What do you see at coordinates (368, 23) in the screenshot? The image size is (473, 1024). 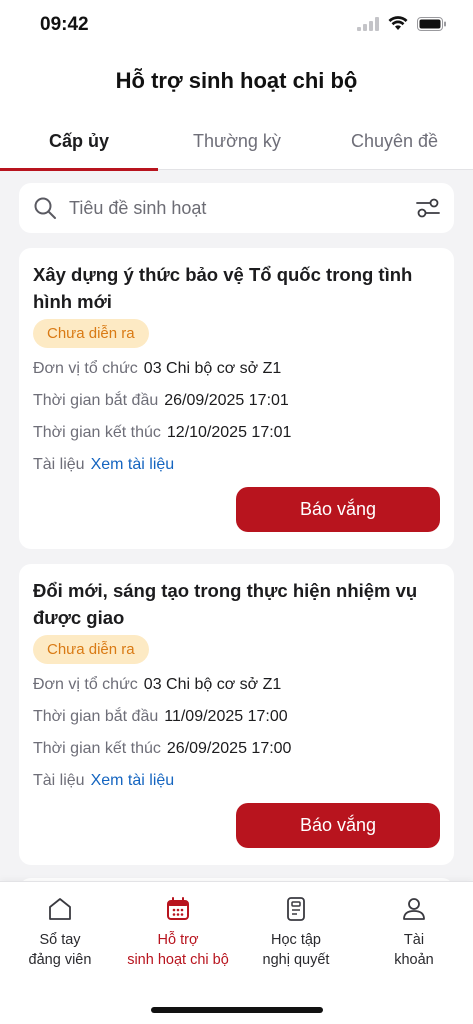 I see `signal-icon` at bounding box center [368, 23].